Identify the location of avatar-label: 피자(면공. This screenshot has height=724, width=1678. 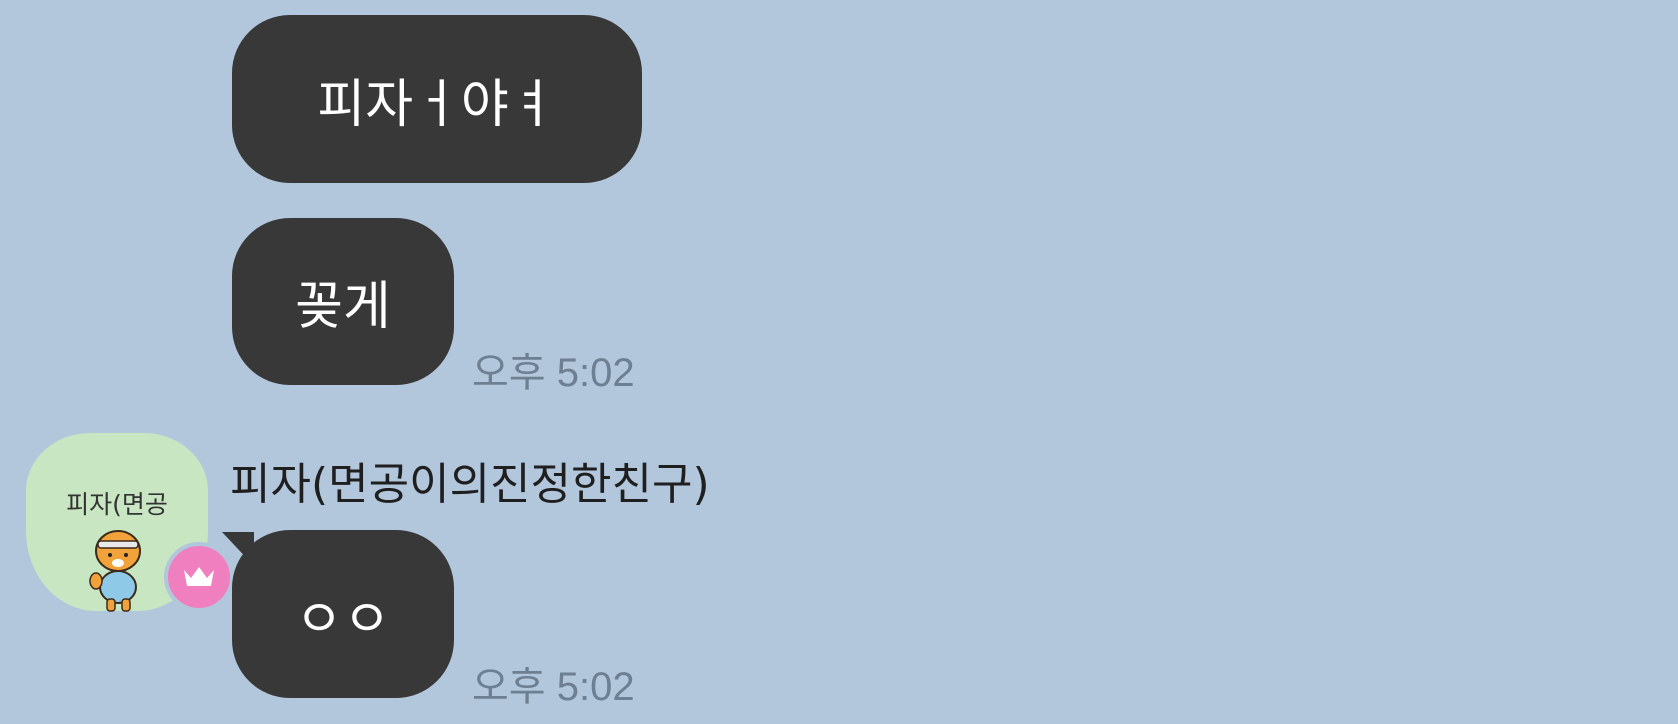
(117, 504).